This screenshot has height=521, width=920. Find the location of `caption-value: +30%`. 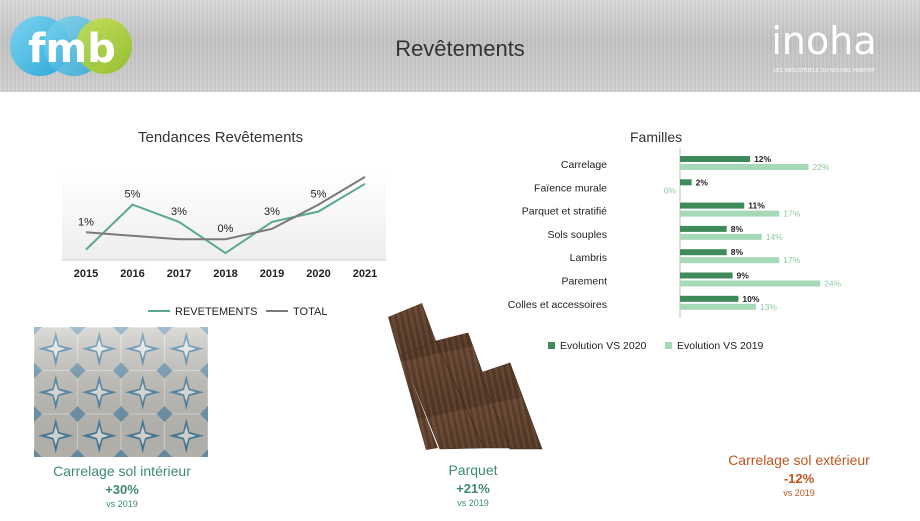

caption-value: +30% is located at coordinates (122, 489).